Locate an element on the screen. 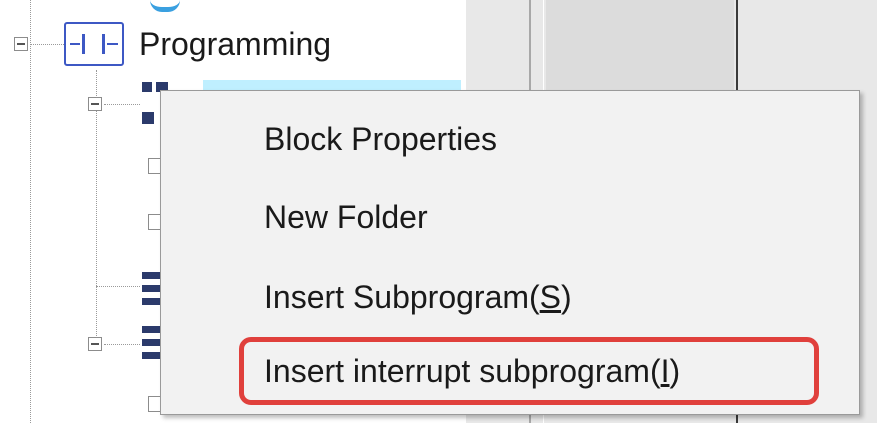 The image size is (877, 423). menu-item-block-properties: Block Properties is located at coordinates (380, 139).